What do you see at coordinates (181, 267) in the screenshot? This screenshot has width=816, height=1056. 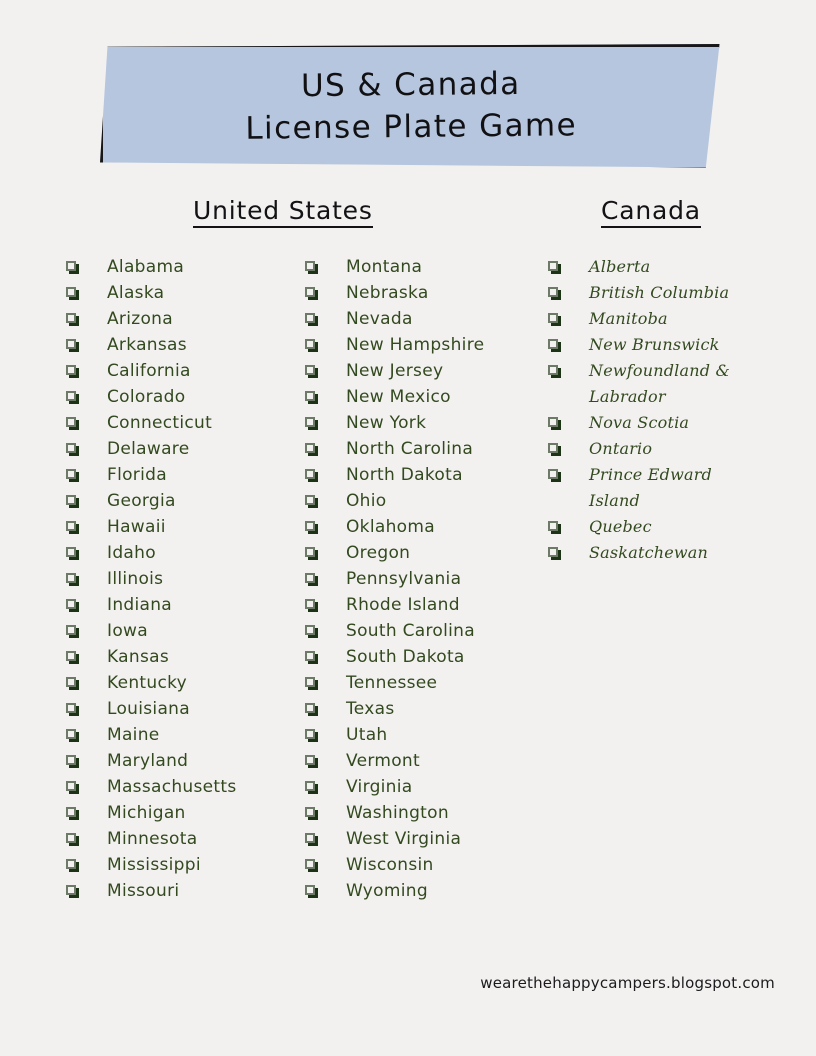 I see `checklist-item: Alabama` at bounding box center [181, 267].